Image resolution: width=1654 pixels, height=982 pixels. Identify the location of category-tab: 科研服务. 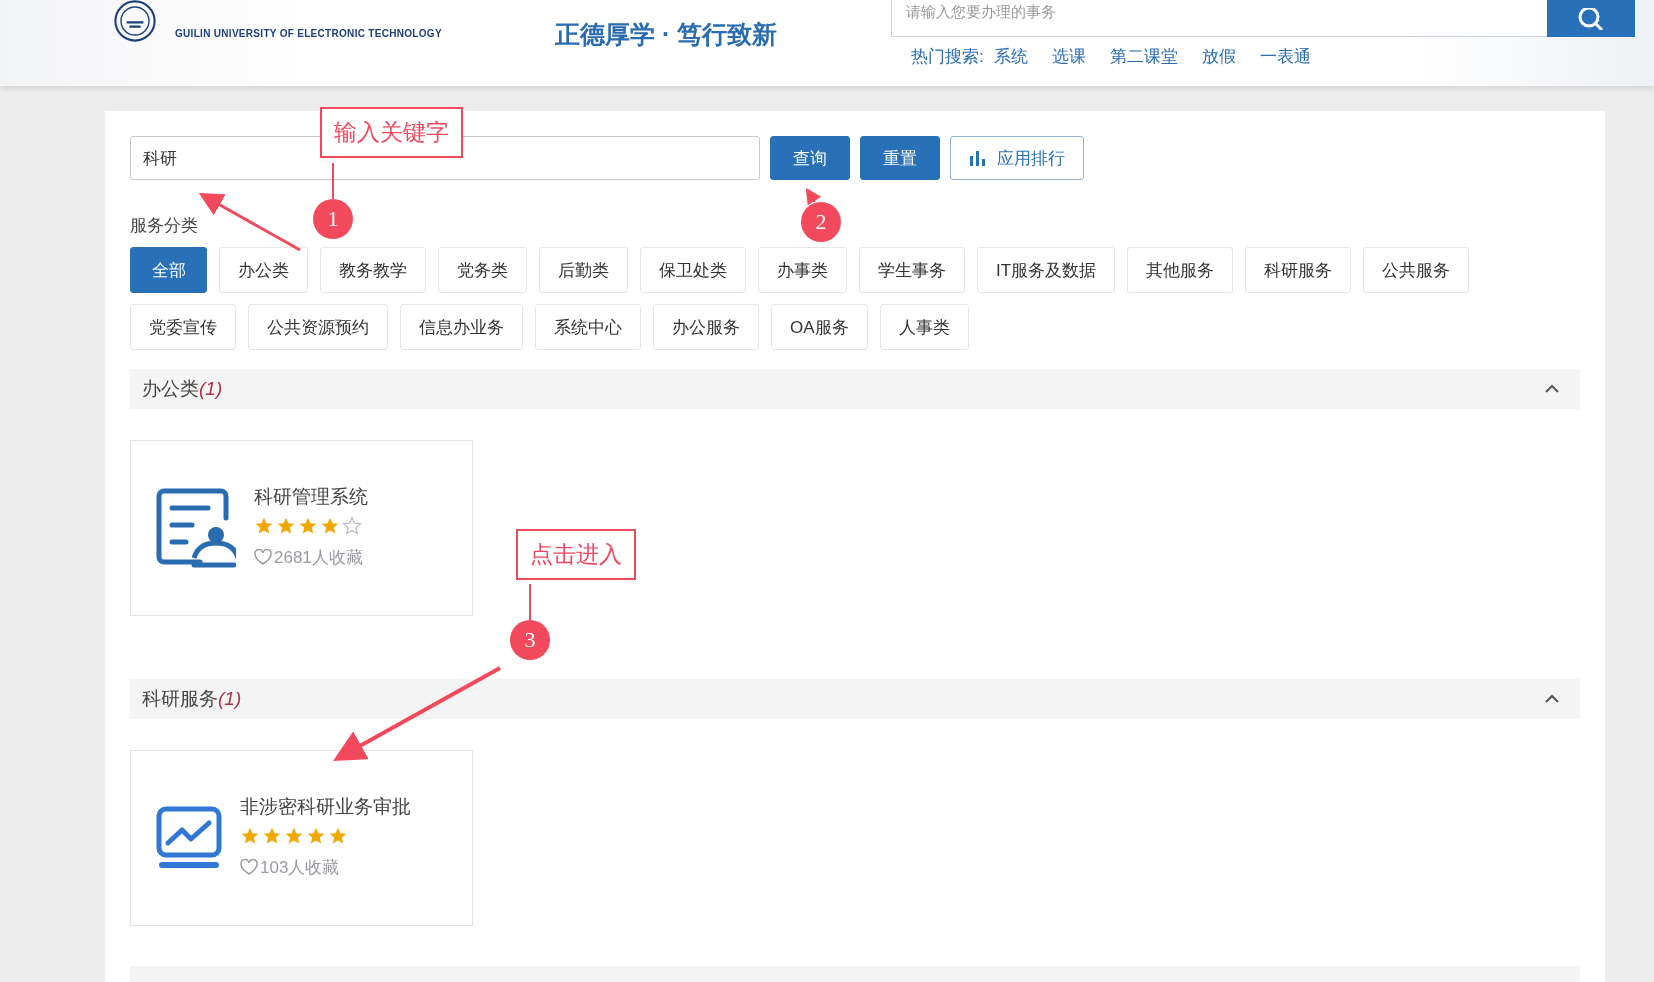
(1298, 270).